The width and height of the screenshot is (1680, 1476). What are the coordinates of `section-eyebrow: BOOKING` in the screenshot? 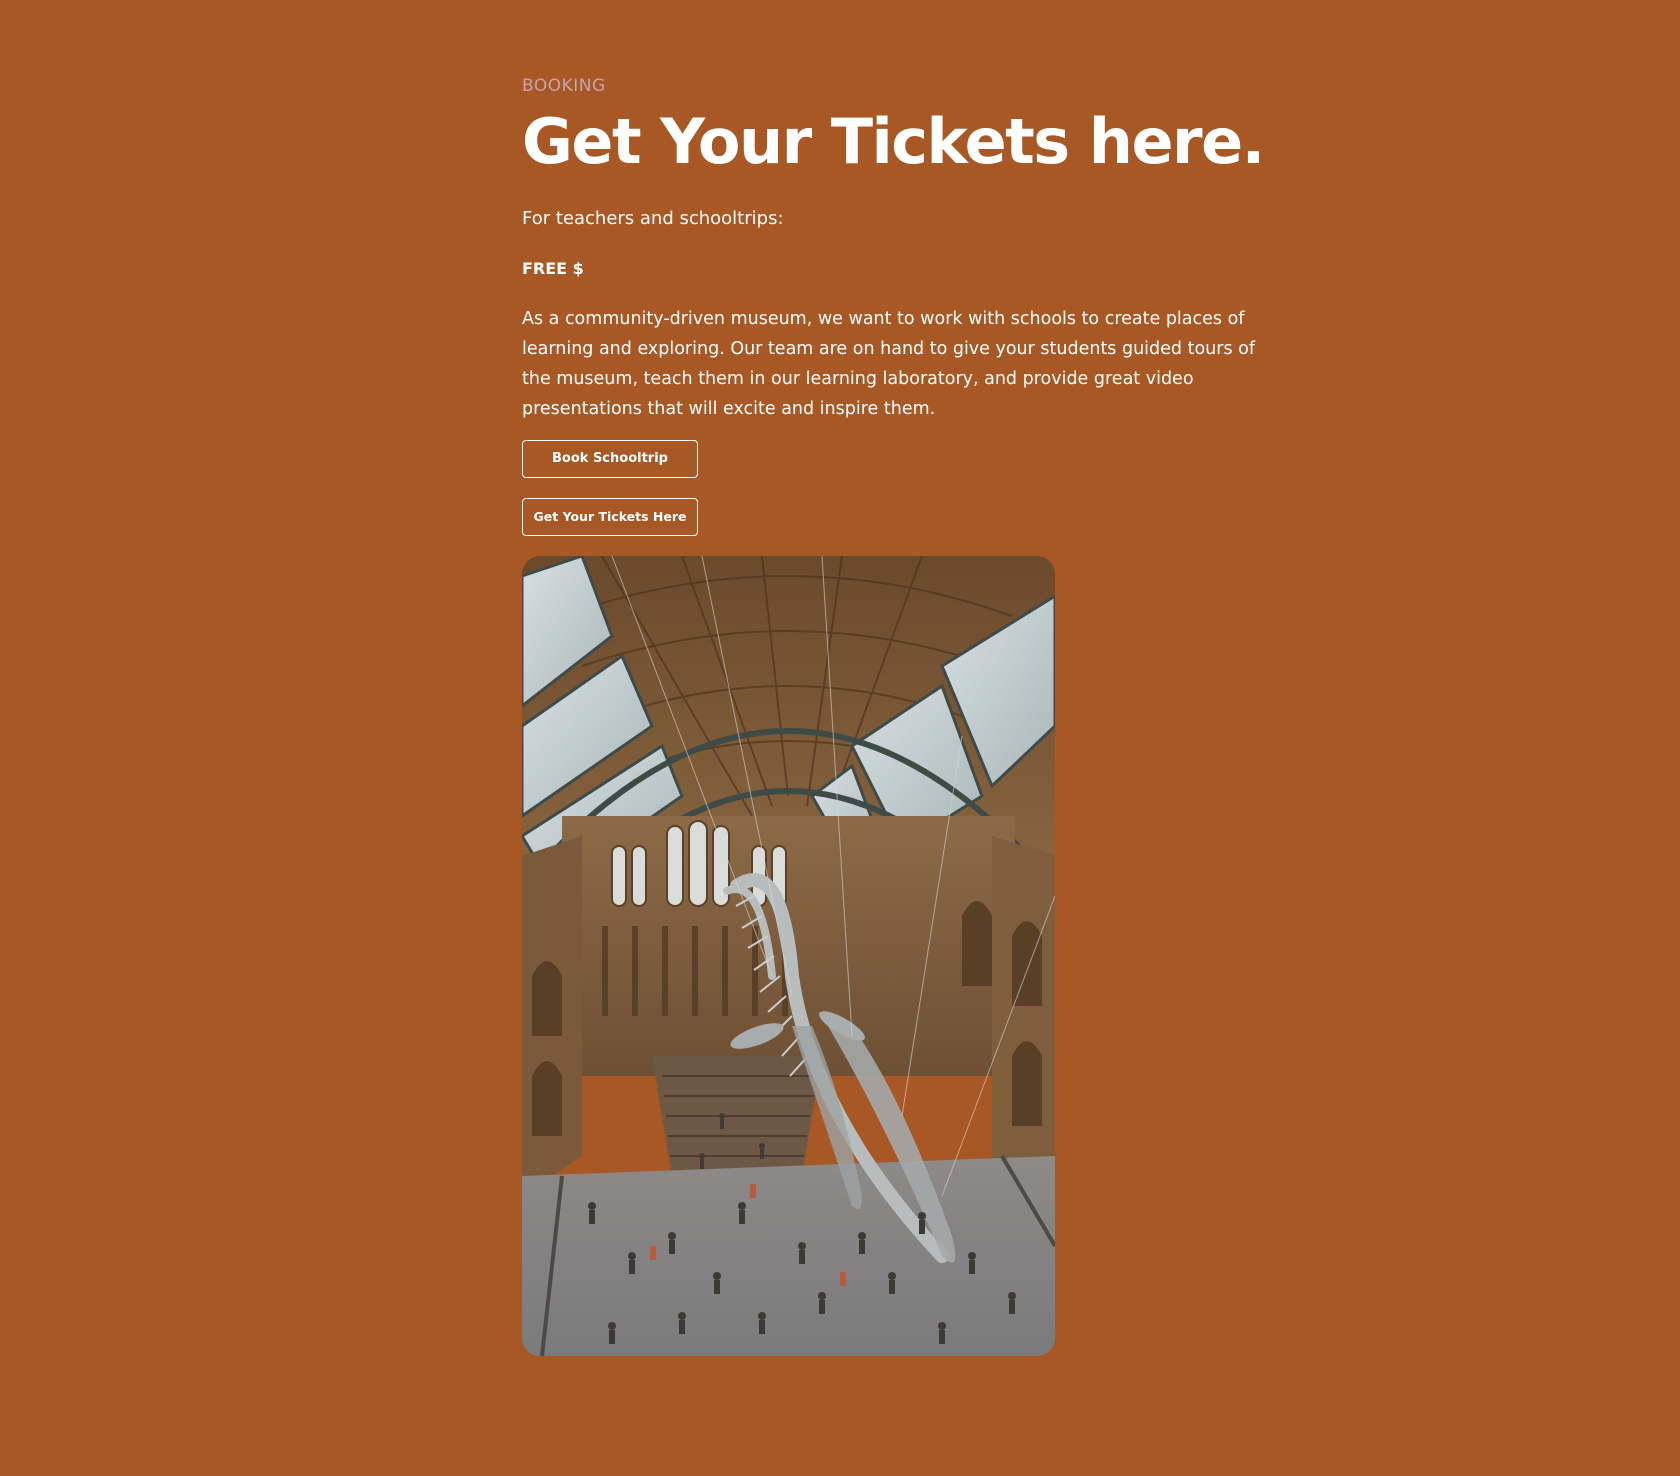 It's located at (564, 86).